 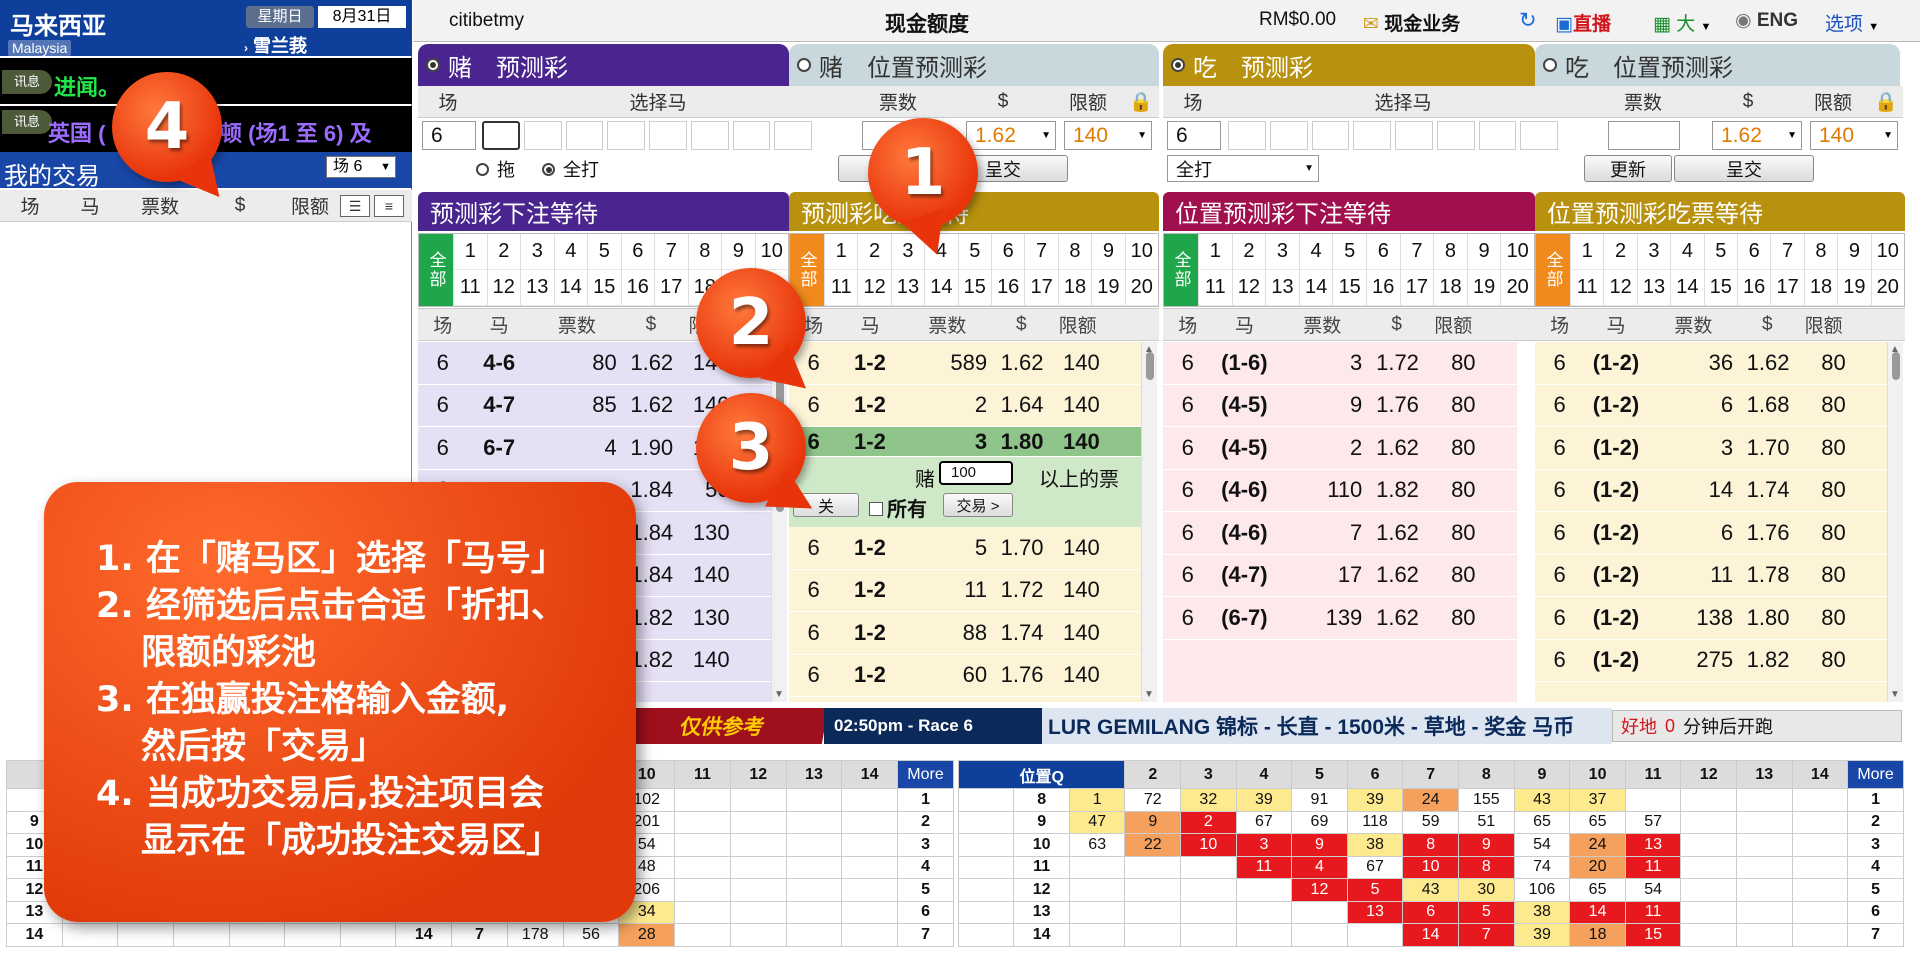 I want to click on matrix-cell: 7, so click(x=1486, y=935).